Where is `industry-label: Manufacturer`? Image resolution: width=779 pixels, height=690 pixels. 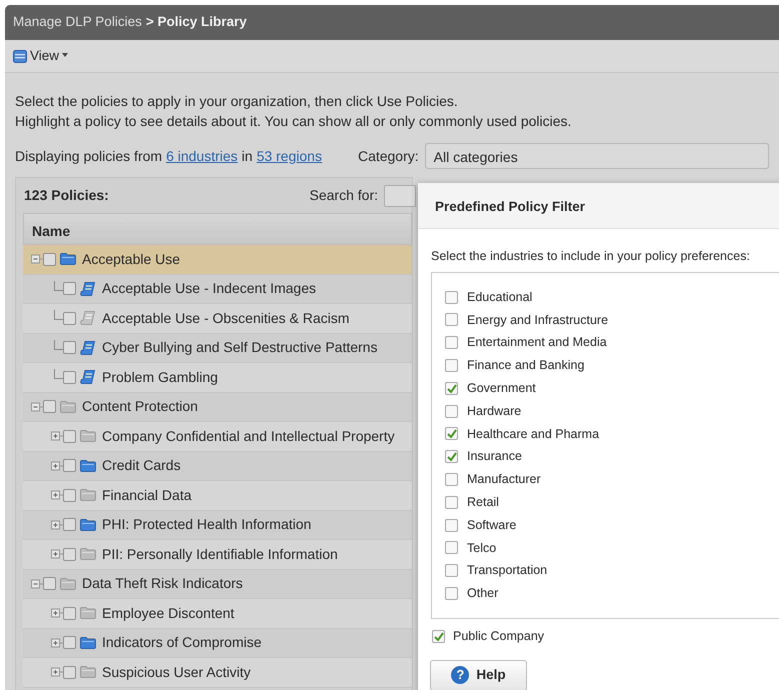 industry-label: Manufacturer is located at coordinates (504, 479).